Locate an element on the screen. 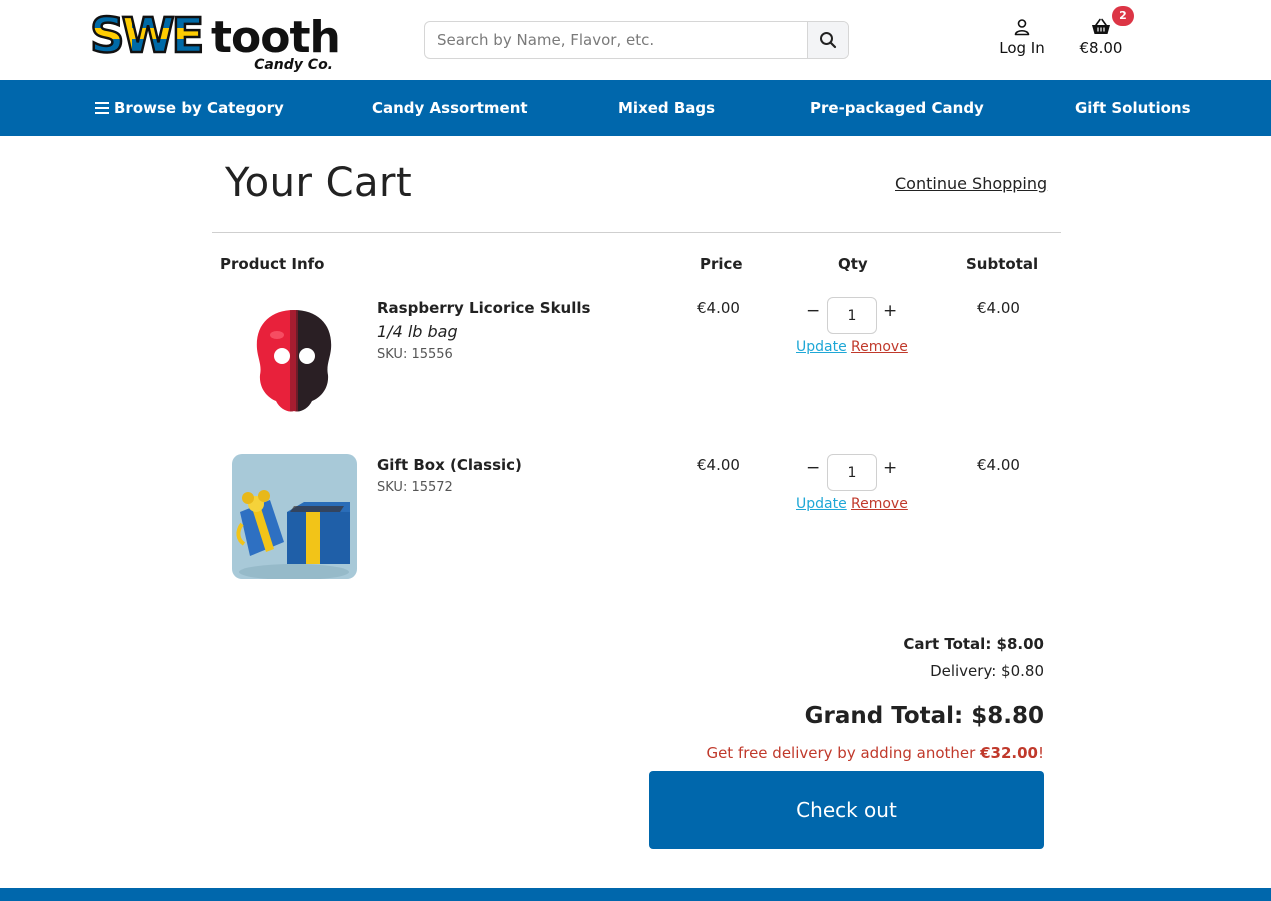  site-logo: SWE SWE tooth Candy Co. is located at coordinates (215, 41).